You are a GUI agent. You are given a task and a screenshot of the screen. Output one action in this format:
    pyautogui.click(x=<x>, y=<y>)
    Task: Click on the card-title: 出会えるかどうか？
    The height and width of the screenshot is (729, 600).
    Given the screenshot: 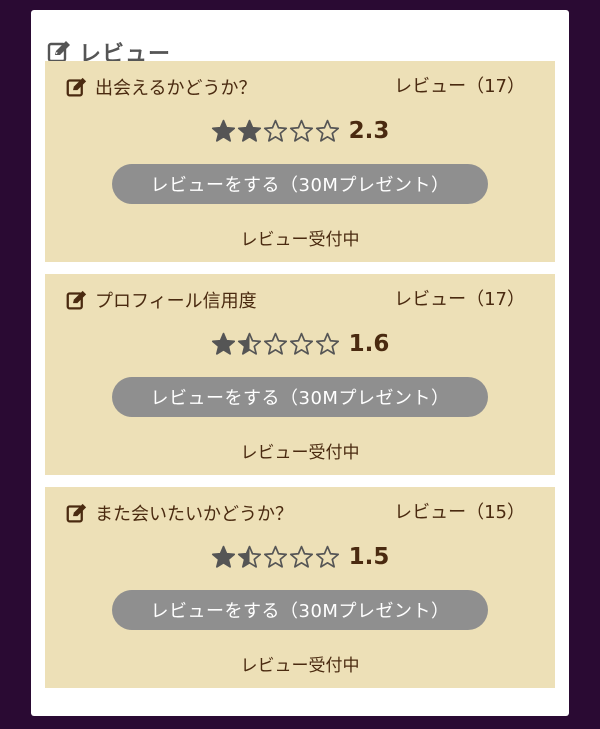 What is the action you would take?
    pyautogui.click(x=176, y=88)
    